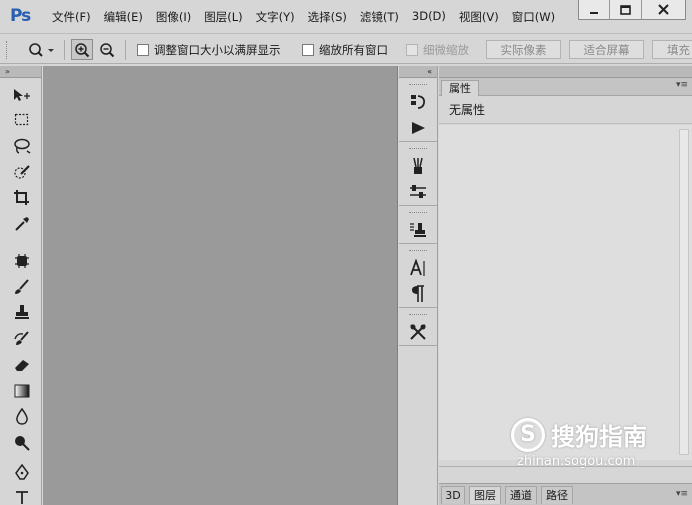 The image size is (692, 505). What do you see at coordinates (107, 49) in the screenshot?
I see `zoom-out-button` at bounding box center [107, 49].